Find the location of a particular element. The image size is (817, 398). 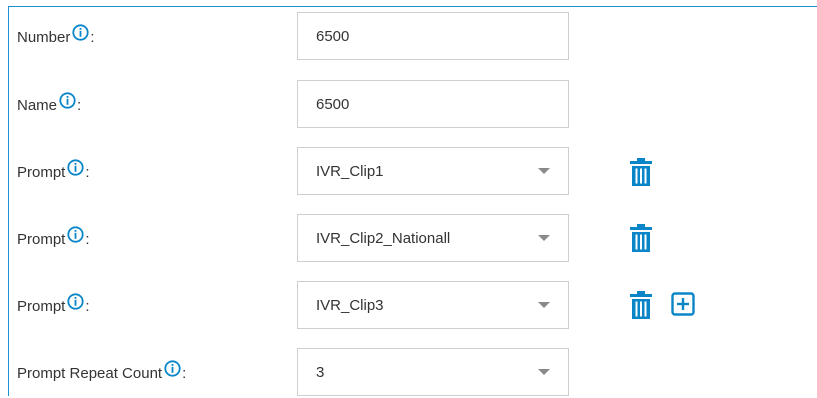

prompt-repeat-count-label: Prompt Repeat Count : is located at coordinates (101, 373).